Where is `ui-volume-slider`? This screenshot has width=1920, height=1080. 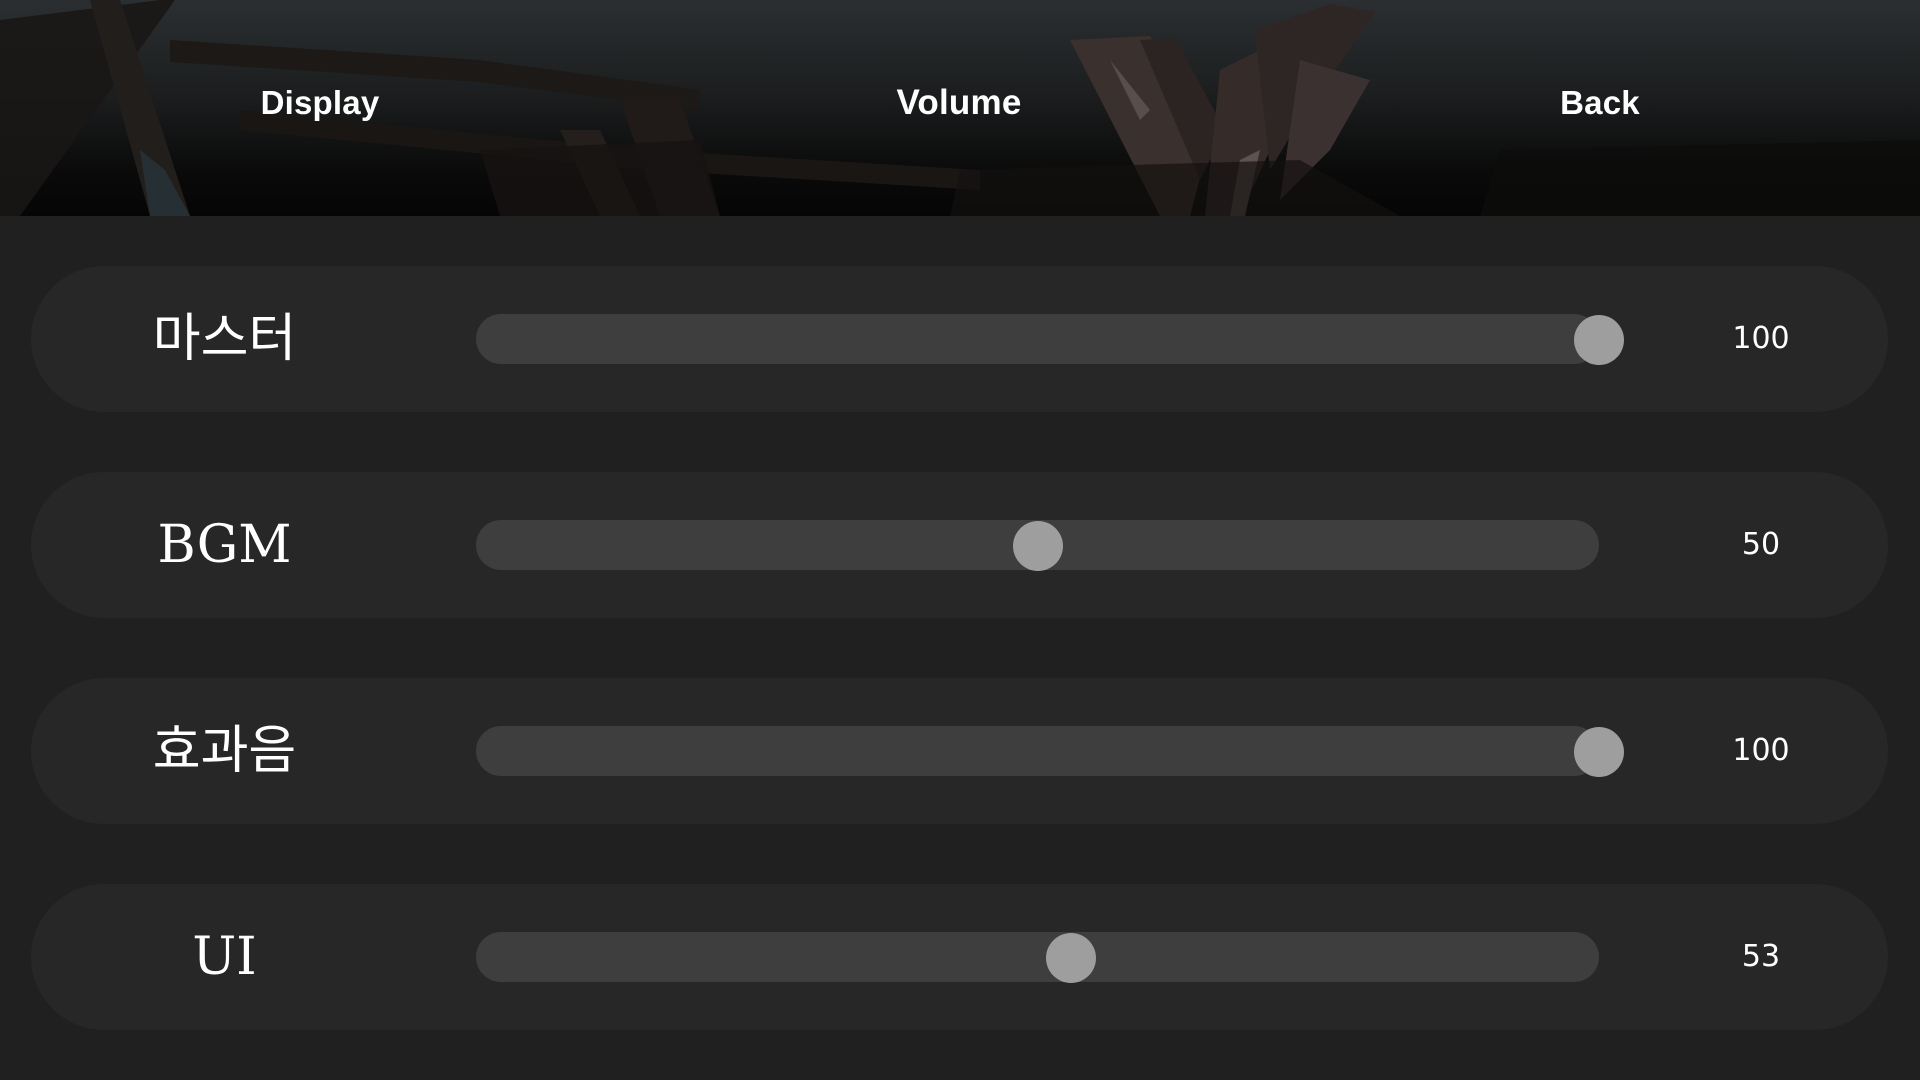 ui-volume-slider is located at coordinates (1037, 957).